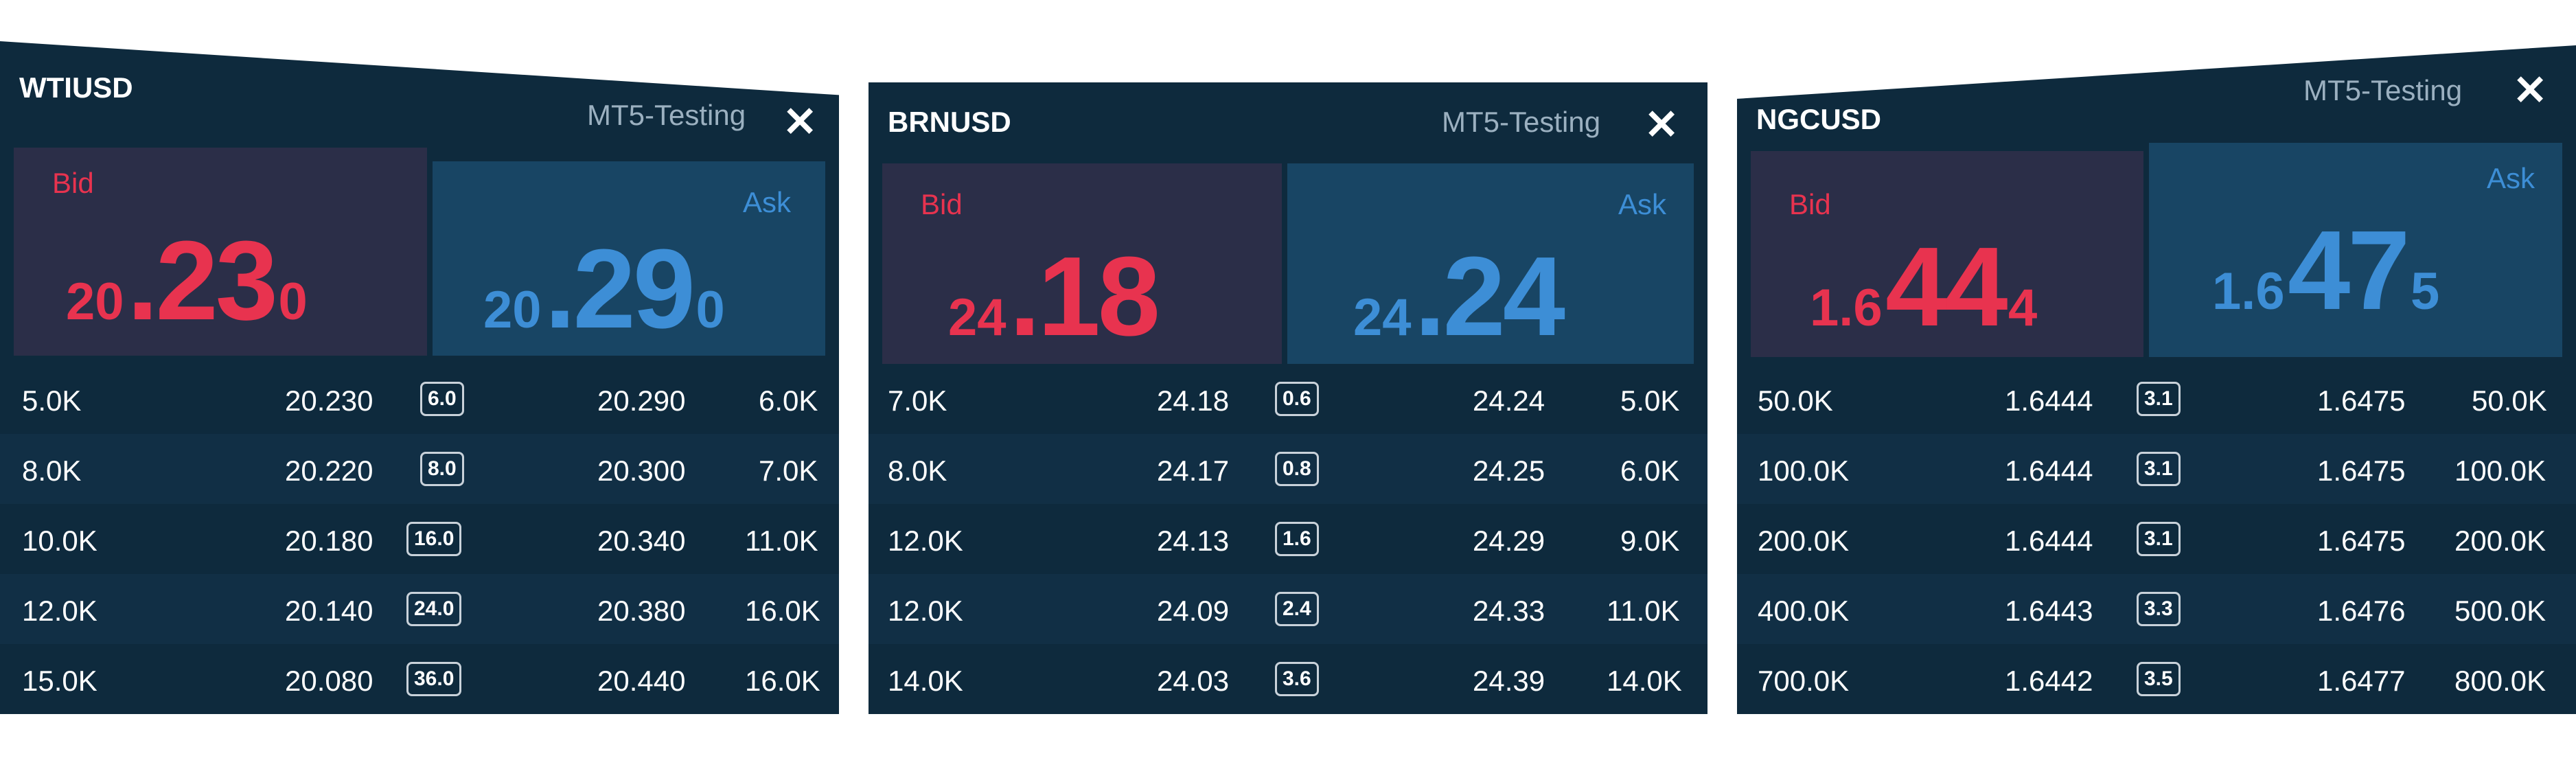  I want to click on bid-price-prefix: 24, so click(977, 318).